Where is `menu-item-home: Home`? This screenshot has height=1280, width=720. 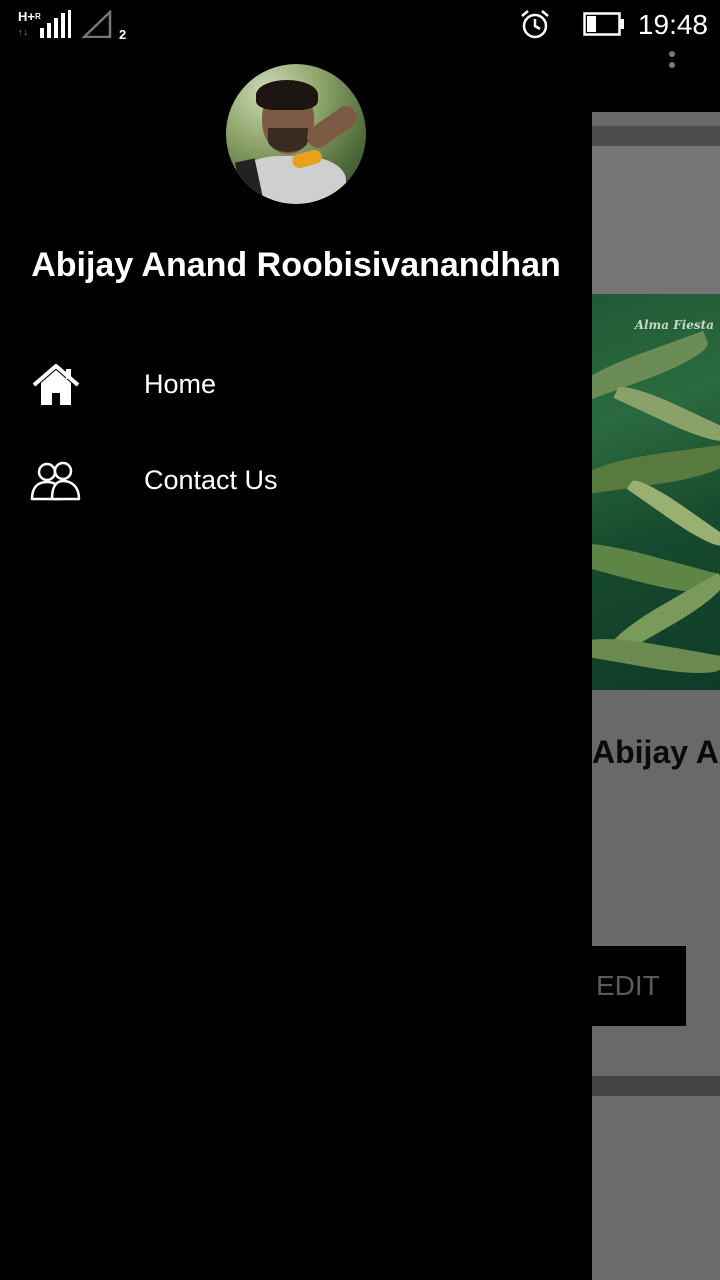 menu-item-home: Home is located at coordinates (296, 385).